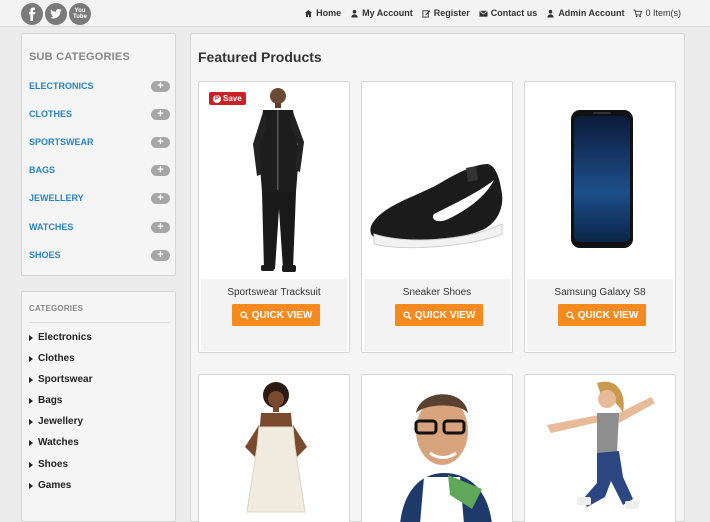 Image resolution: width=710 pixels, height=522 pixels. What do you see at coordinates (61, 86) in the screenshot?
I see `sub-category-label: ELECTRONICS` at bounding box center [61, 86].